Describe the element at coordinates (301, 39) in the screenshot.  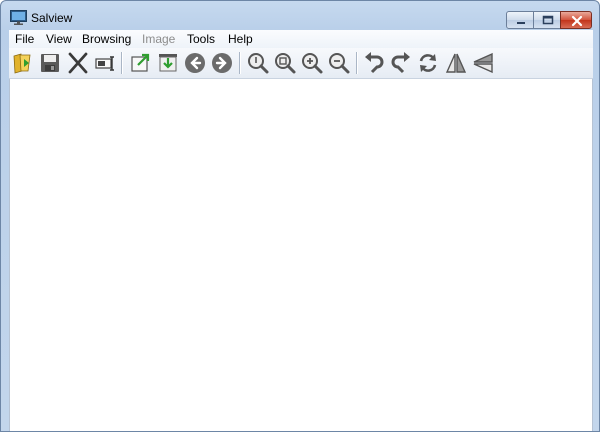
I see `menu-bar: File View Browsing Image Tools Help` at that location.